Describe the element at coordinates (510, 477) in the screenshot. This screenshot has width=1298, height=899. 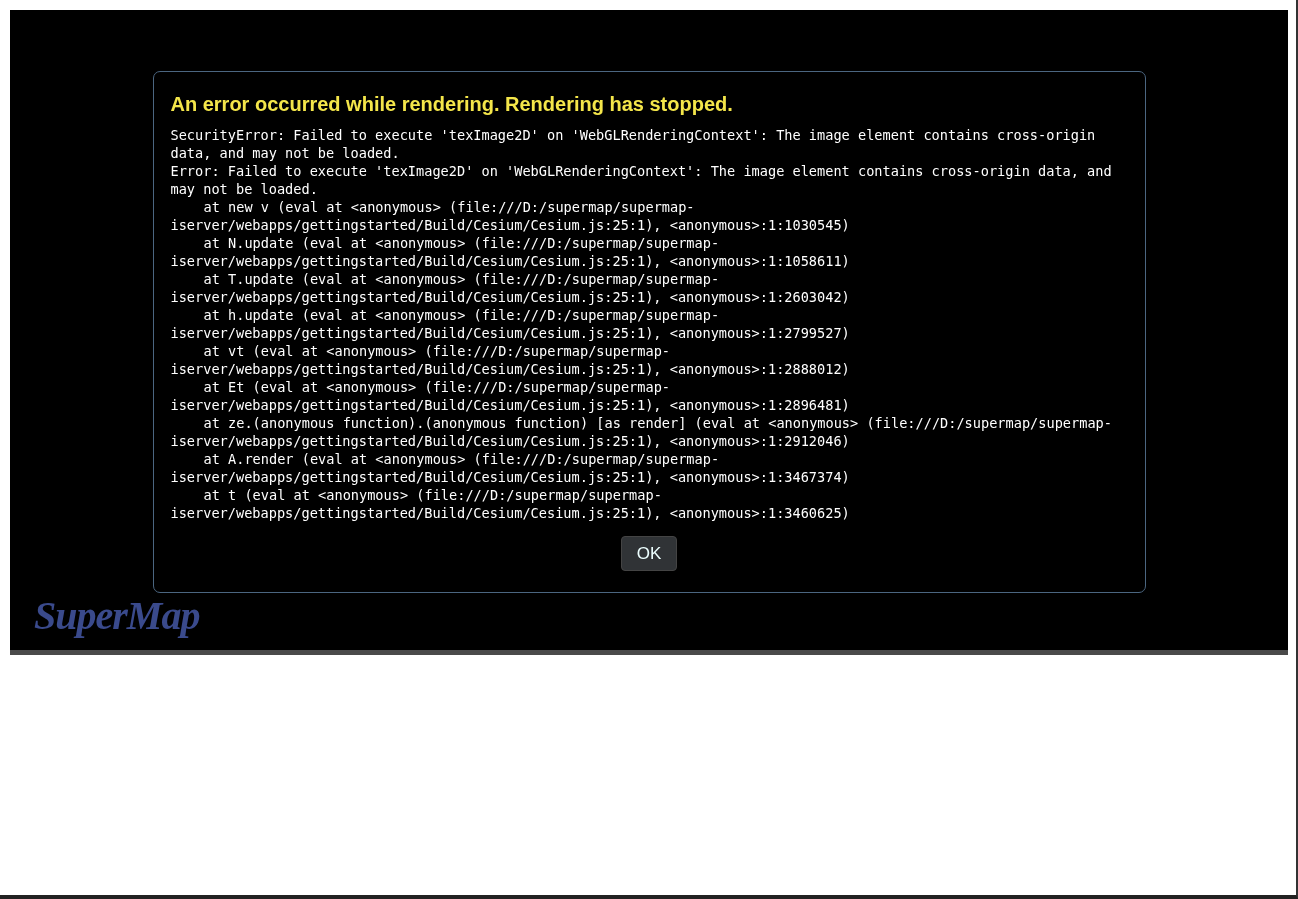
I see `error-message-line: iserver/webapps/gettingstarted/Build/Cesium/Cesium.js:25:1), <anonymous>:1:3467374)` at that location.